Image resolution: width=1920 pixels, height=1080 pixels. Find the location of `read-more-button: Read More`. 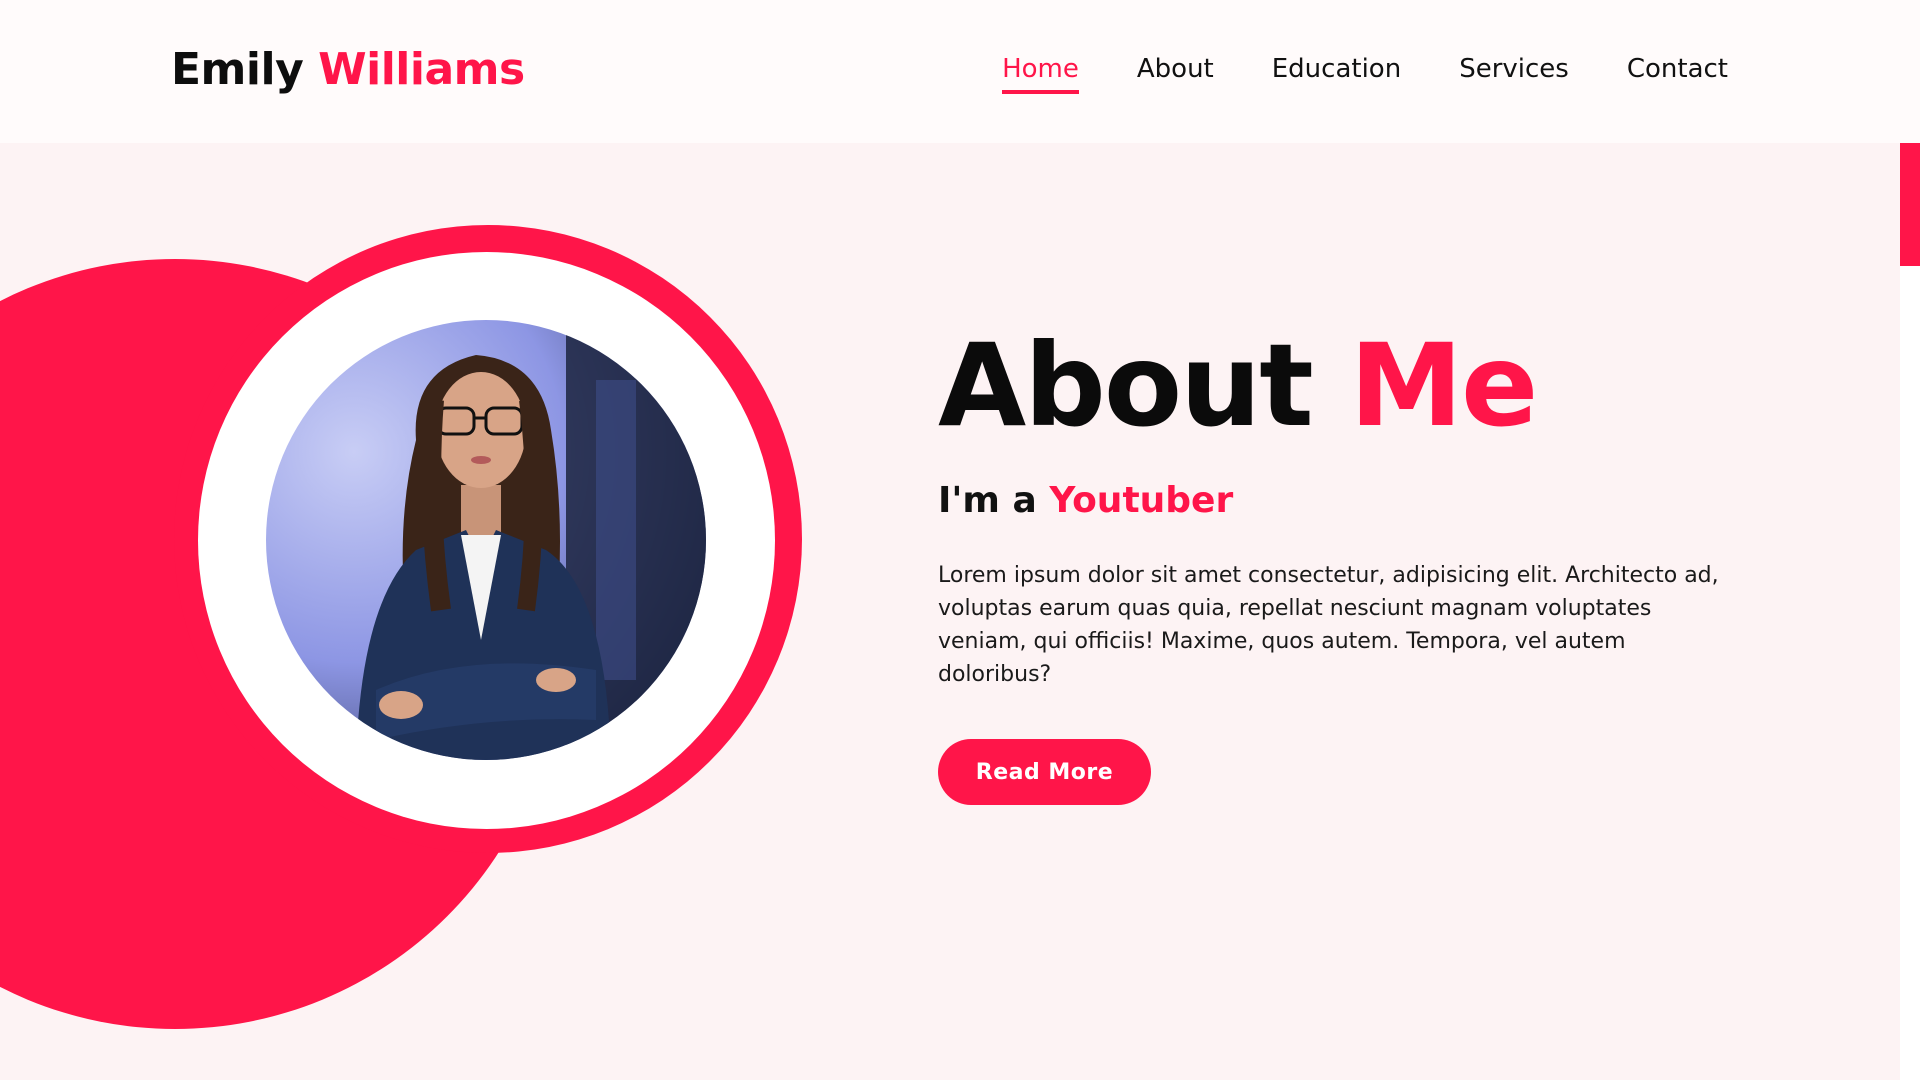

read-more-button: Read More is located at coordinates (1044, 772).